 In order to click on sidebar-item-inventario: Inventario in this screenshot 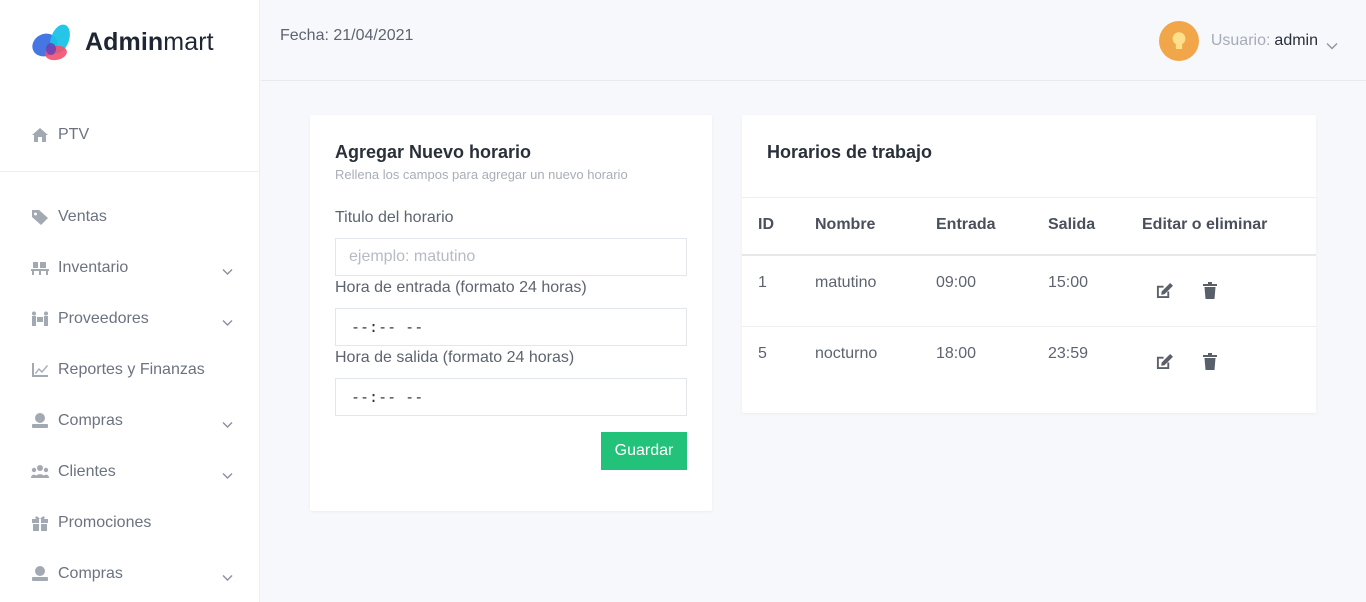, I will do `click(132, 268)`.